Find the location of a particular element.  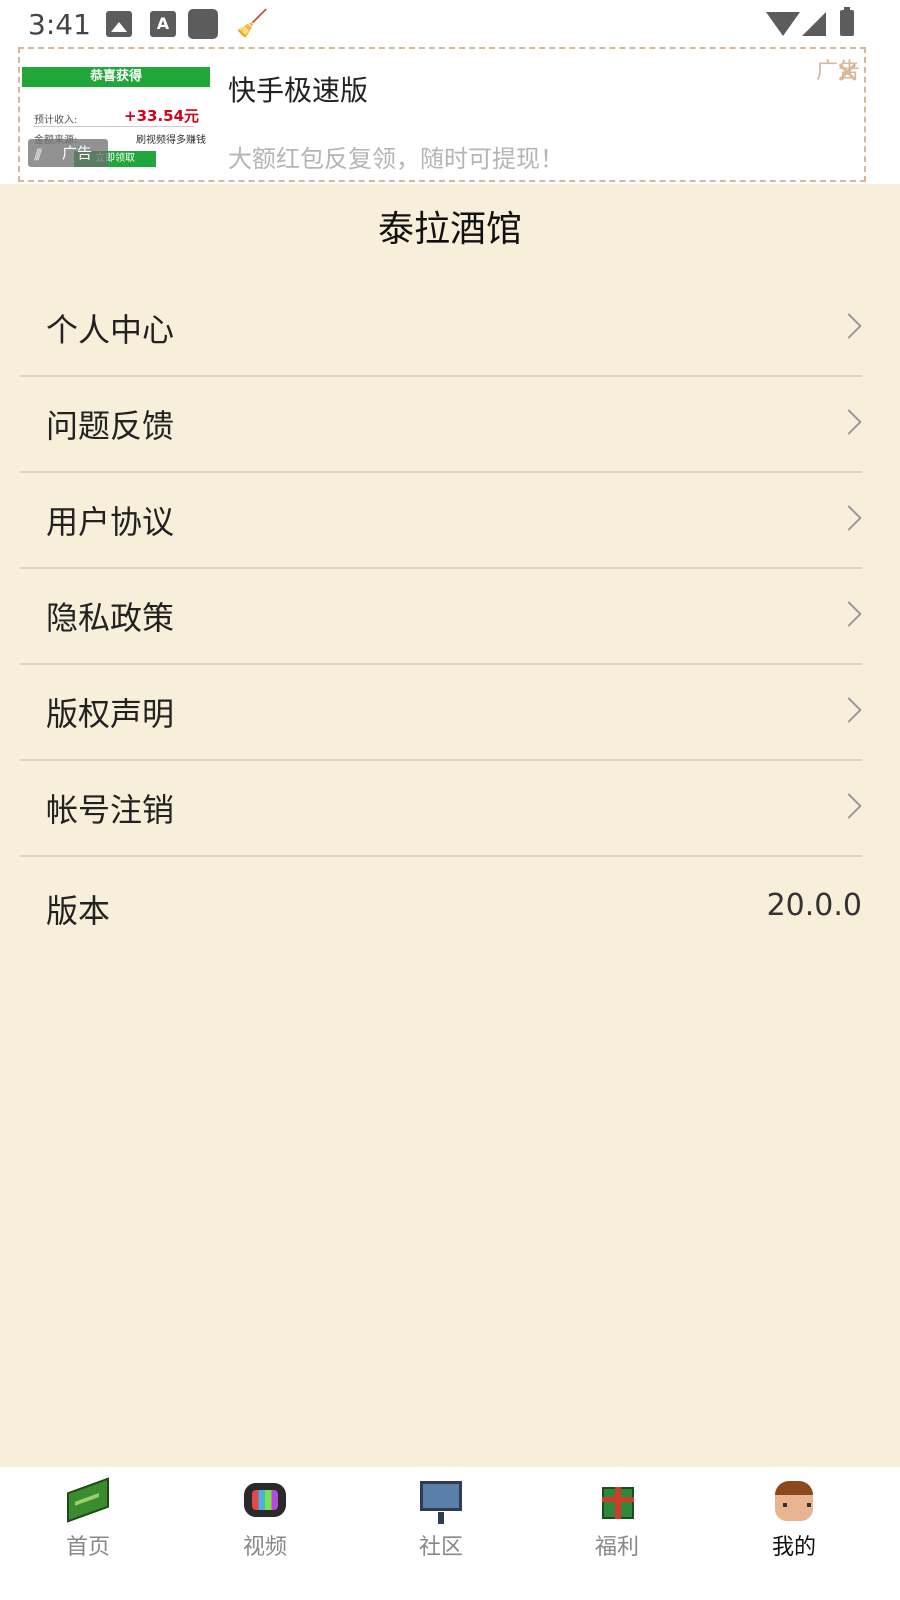

tab-home: 首页 is located at coordinates (88, 1533).